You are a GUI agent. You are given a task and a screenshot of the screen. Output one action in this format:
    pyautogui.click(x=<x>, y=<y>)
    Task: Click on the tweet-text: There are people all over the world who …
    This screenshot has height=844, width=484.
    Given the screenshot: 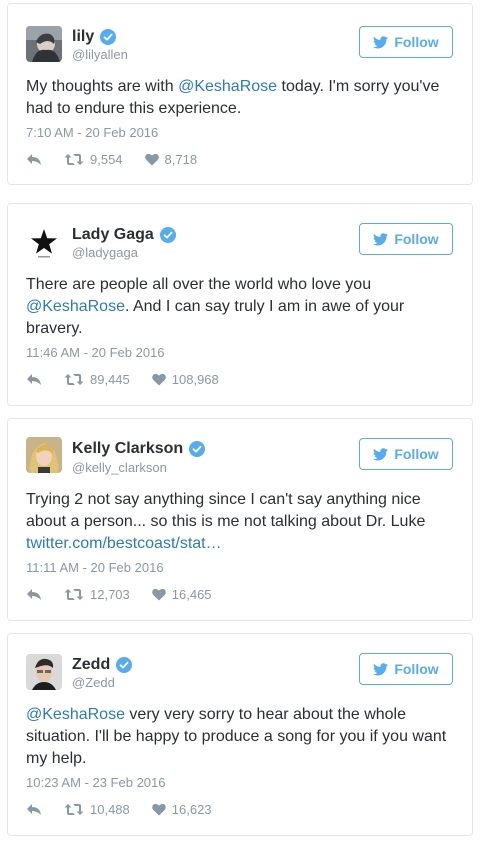 What is the action you would take?
    pyautogui.click(x=240, y=307)
    